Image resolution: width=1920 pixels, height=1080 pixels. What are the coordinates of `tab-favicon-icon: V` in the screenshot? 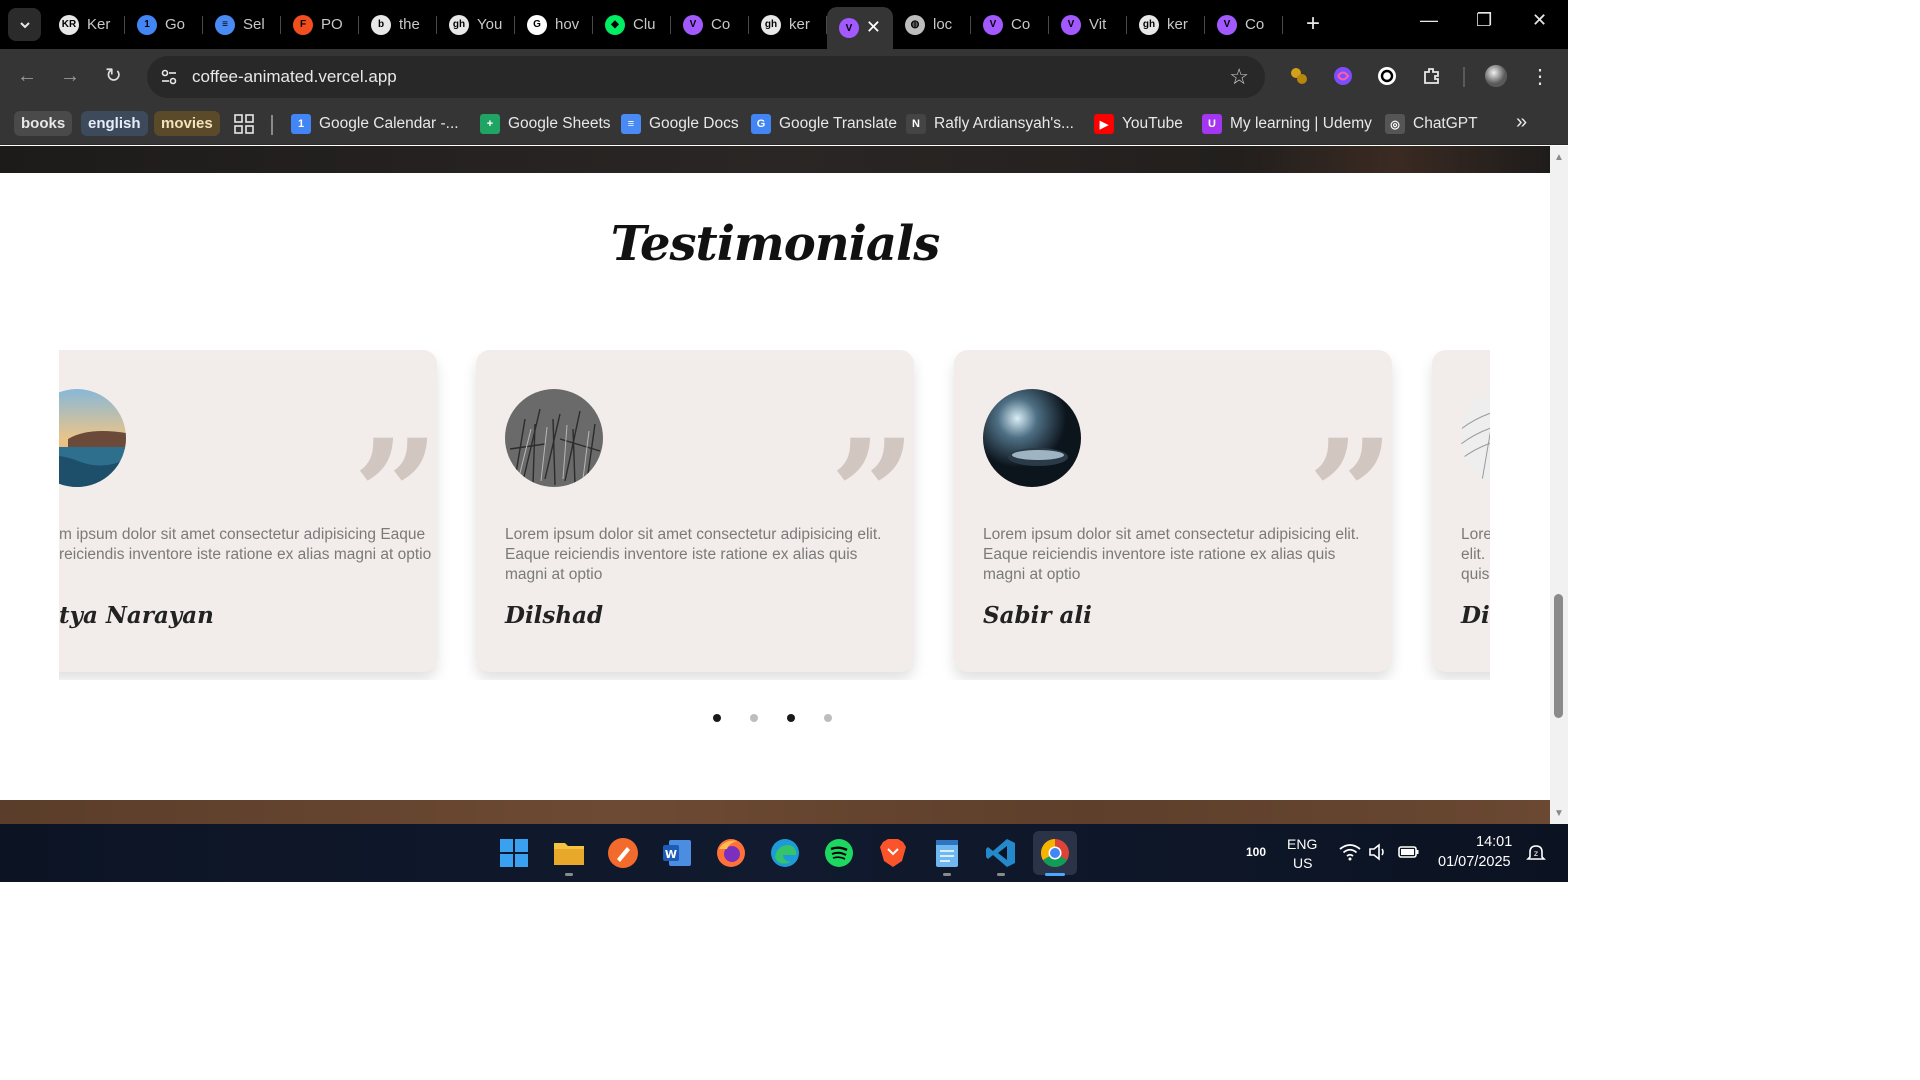 It's located at (693, 24).